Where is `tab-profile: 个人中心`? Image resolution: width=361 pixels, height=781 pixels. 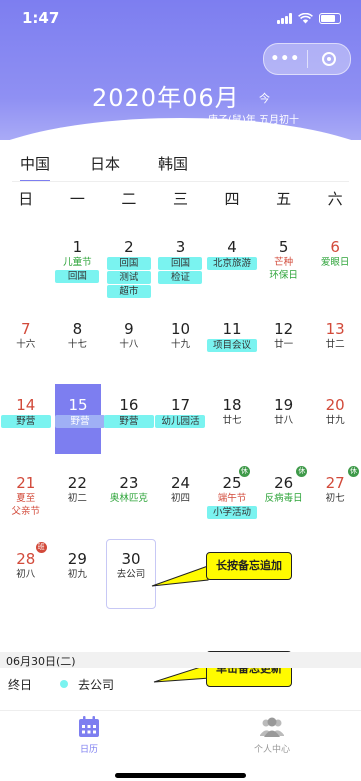
tab-profile: 个人中心 is located at coordinates (272, 735).